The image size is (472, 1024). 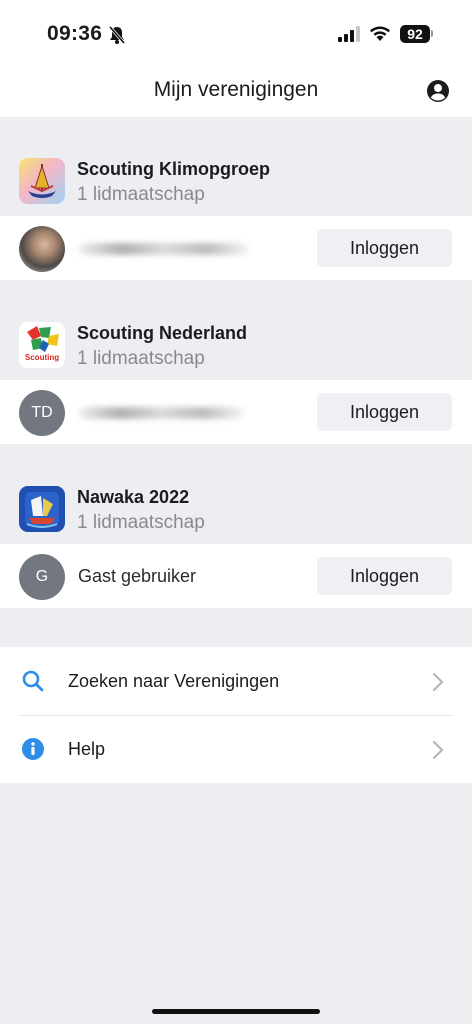 What do you see at coordinates (117, 37) in the screenshot?
I see `bell-off-icon` at bounding box center [117, 37].